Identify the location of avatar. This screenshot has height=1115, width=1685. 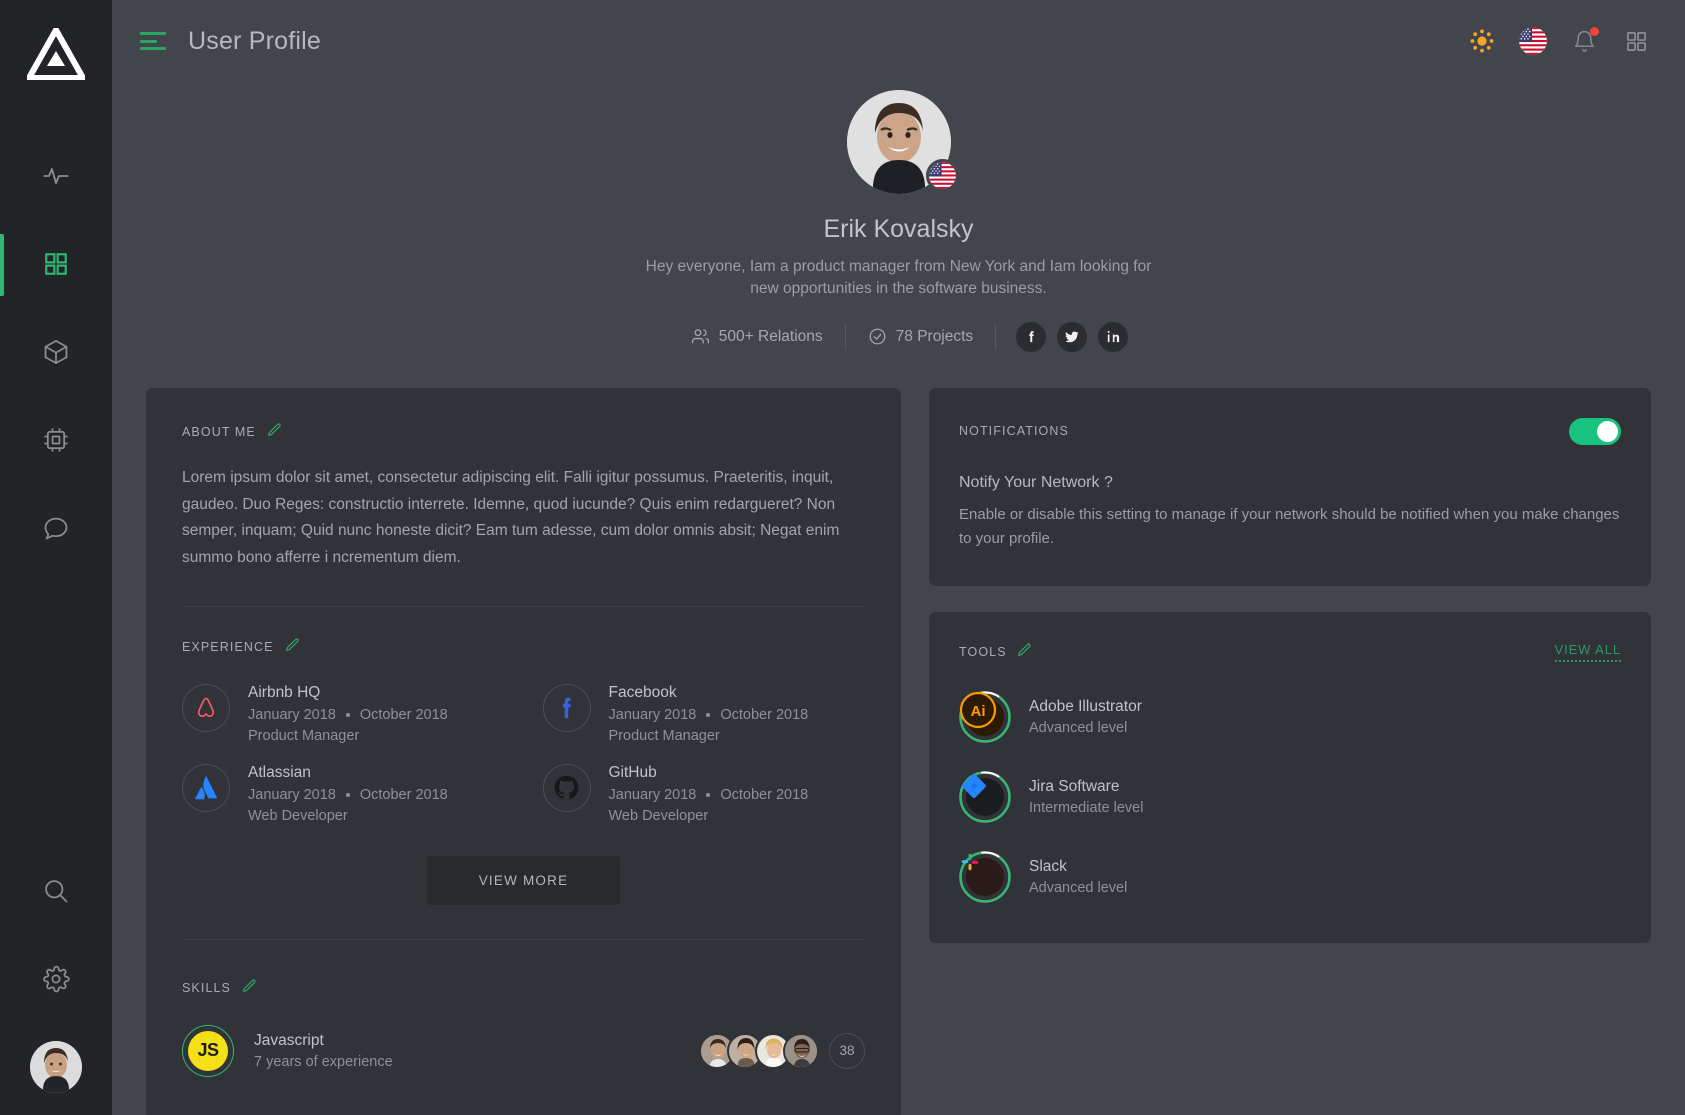
(801, 1050).